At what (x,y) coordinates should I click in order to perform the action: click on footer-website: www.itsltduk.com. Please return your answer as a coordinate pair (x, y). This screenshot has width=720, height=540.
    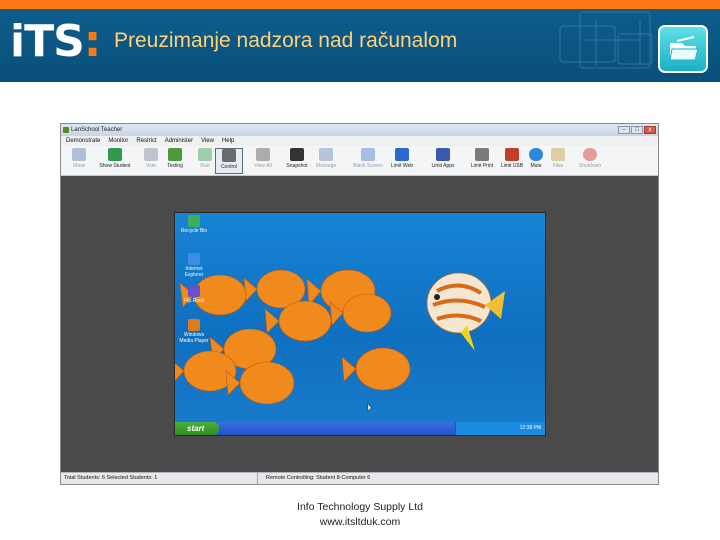
    Looking at the image, I should click on (360, 522).